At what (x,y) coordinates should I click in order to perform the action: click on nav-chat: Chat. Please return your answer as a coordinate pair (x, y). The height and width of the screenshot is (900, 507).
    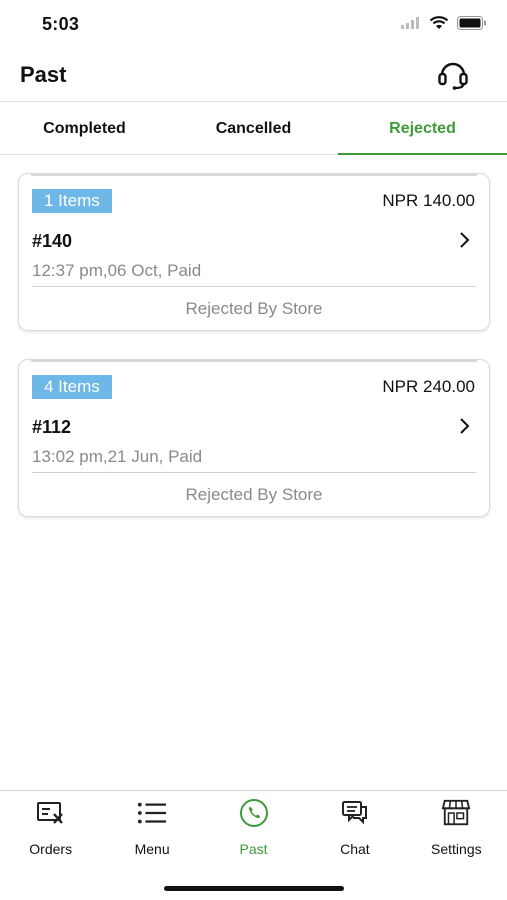
    Looking at the image, I should click on (354, 826).